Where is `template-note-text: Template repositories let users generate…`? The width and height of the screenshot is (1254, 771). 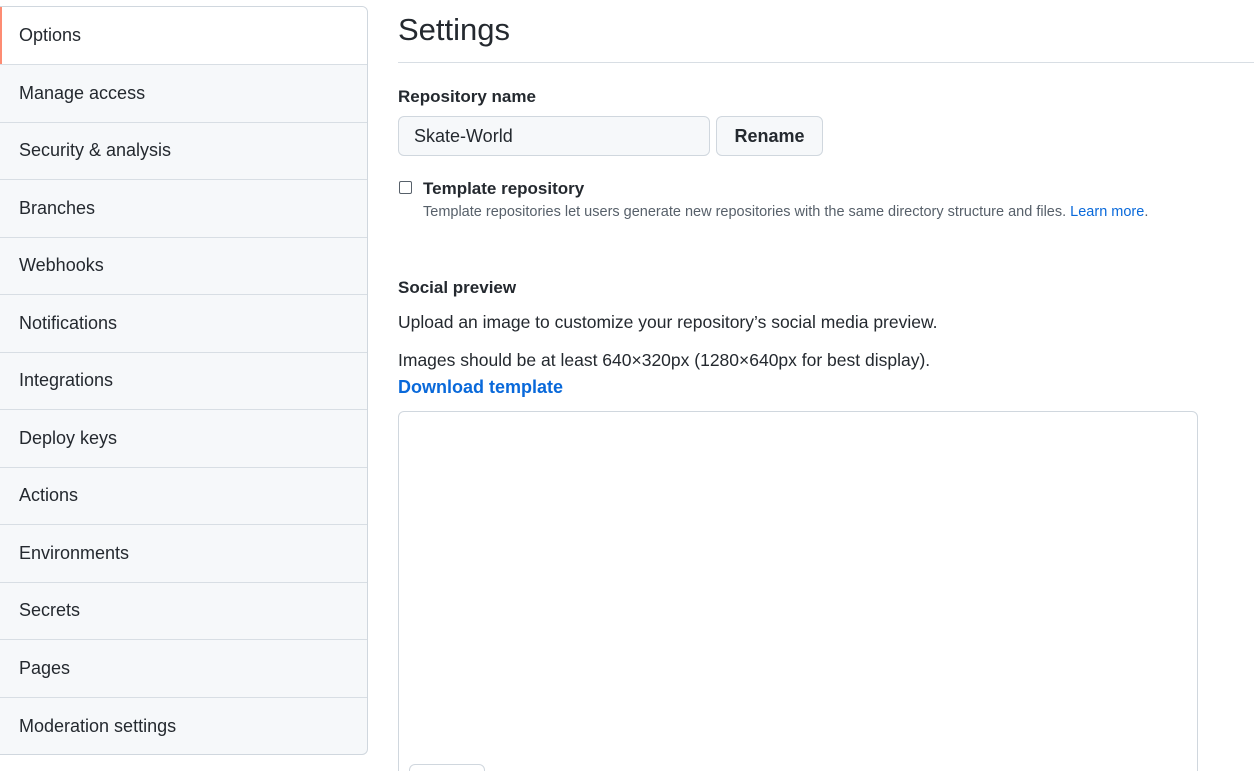
template-note-text: Template repositories let users generate… is located at coordinates (745, 212).